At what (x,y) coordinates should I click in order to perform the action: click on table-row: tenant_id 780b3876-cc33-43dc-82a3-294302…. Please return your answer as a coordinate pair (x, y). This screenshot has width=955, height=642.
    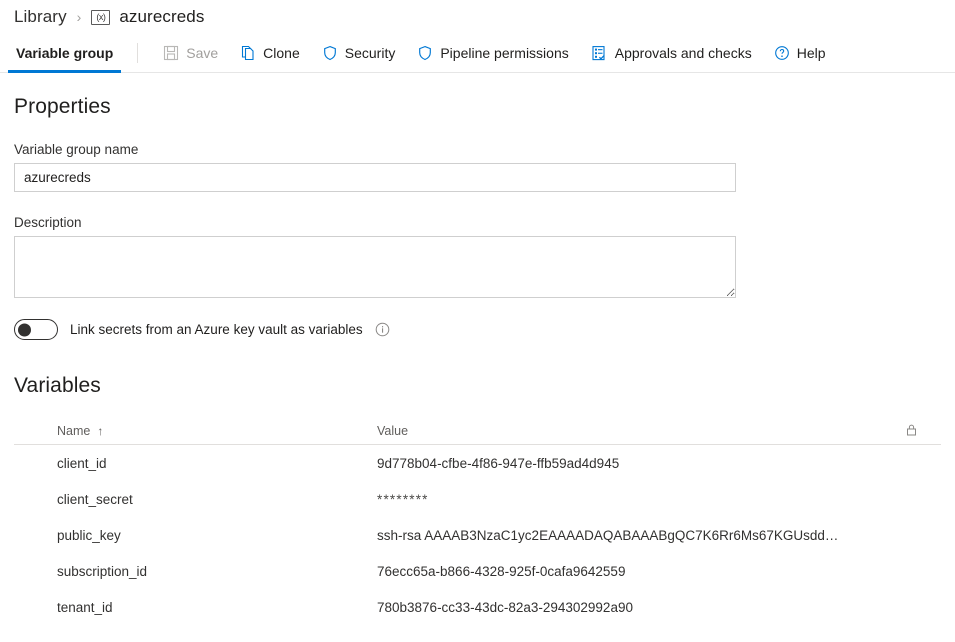
    Looking at the image, I should click on (477, 607).